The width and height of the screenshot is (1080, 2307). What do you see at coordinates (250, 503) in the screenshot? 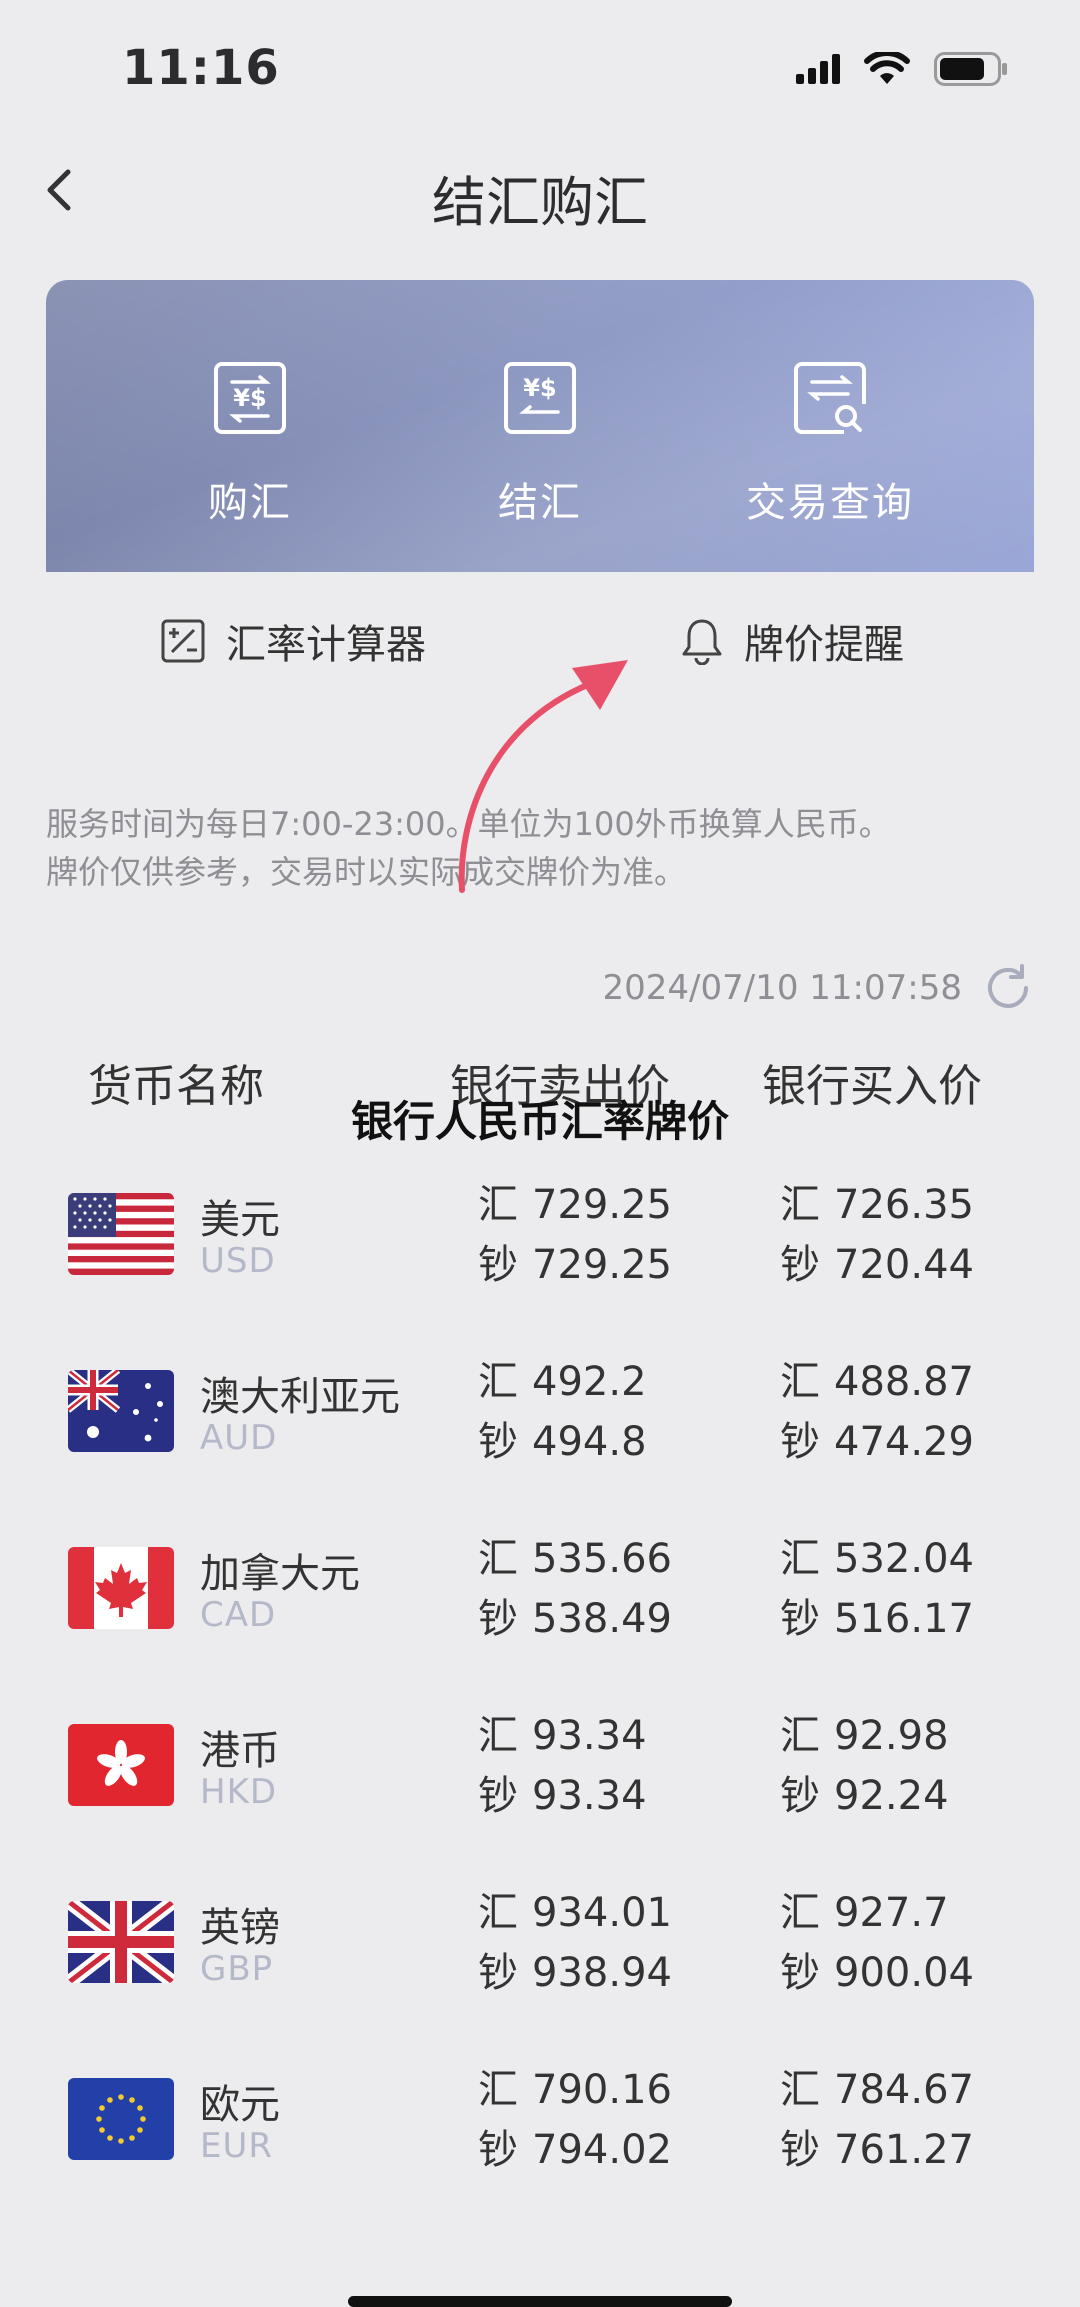
I see `buy-fx-label: 购汇` at bounding box center [250, 503].